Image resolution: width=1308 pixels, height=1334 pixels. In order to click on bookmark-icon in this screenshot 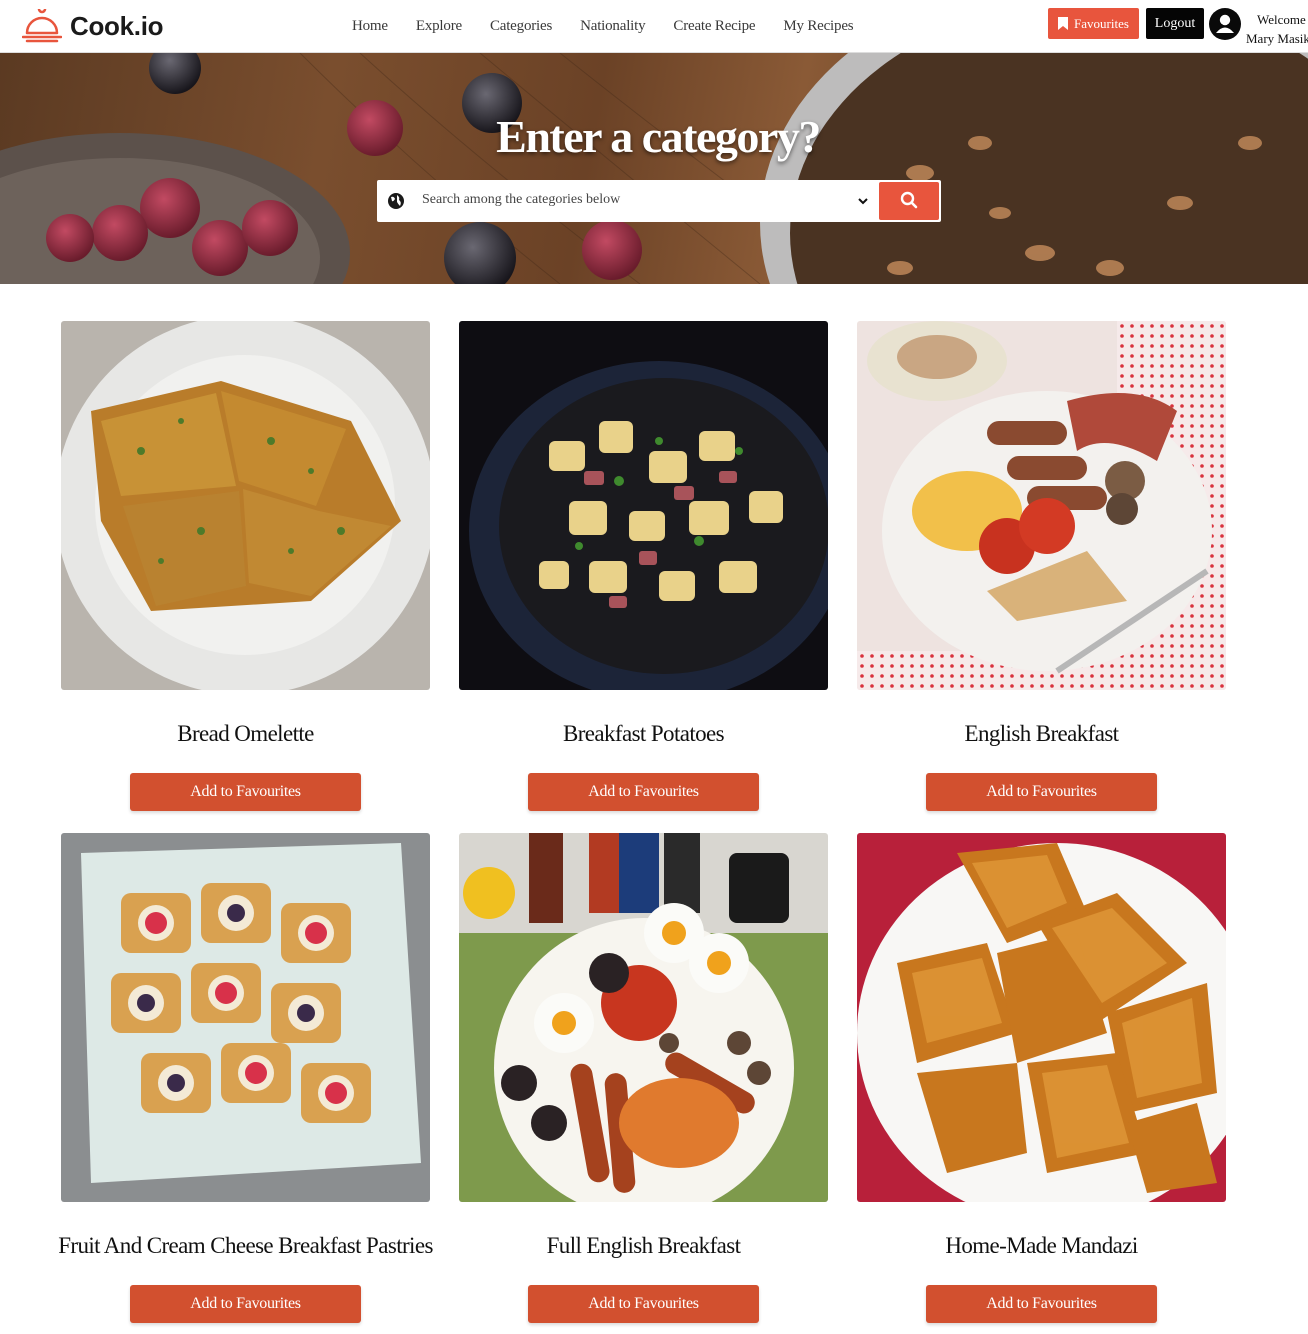, I will do `click(1063, 23)`.